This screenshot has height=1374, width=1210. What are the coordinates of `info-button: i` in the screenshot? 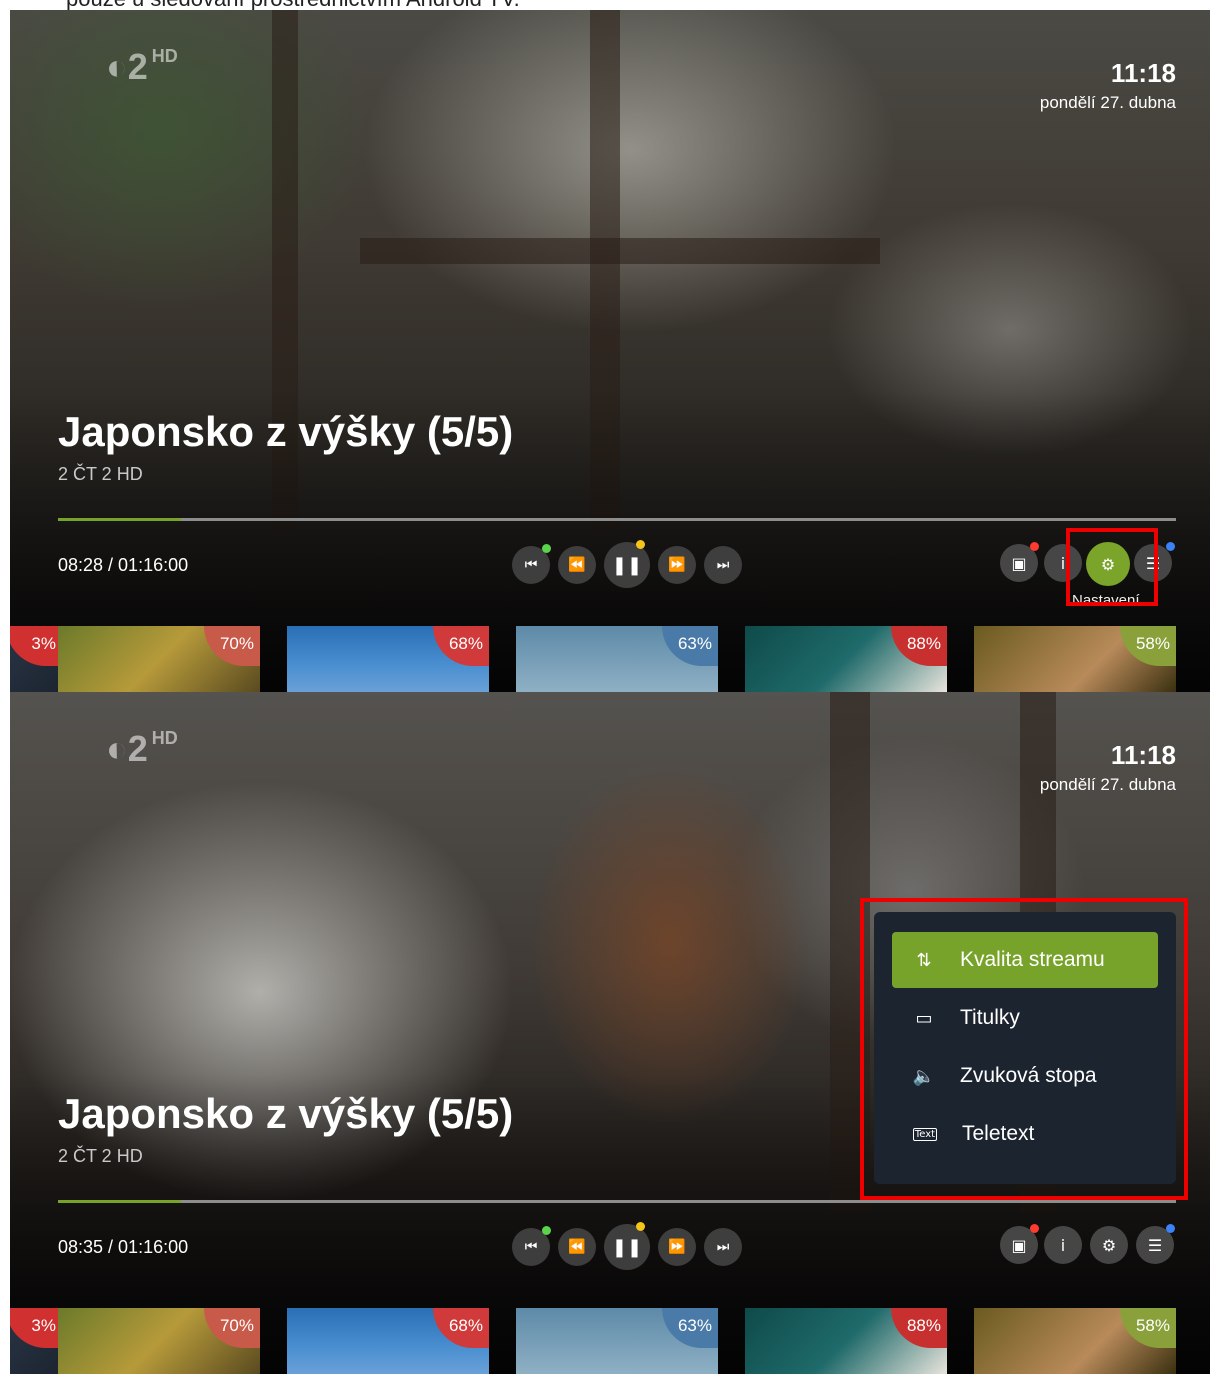 It's located at (1063, 1245).